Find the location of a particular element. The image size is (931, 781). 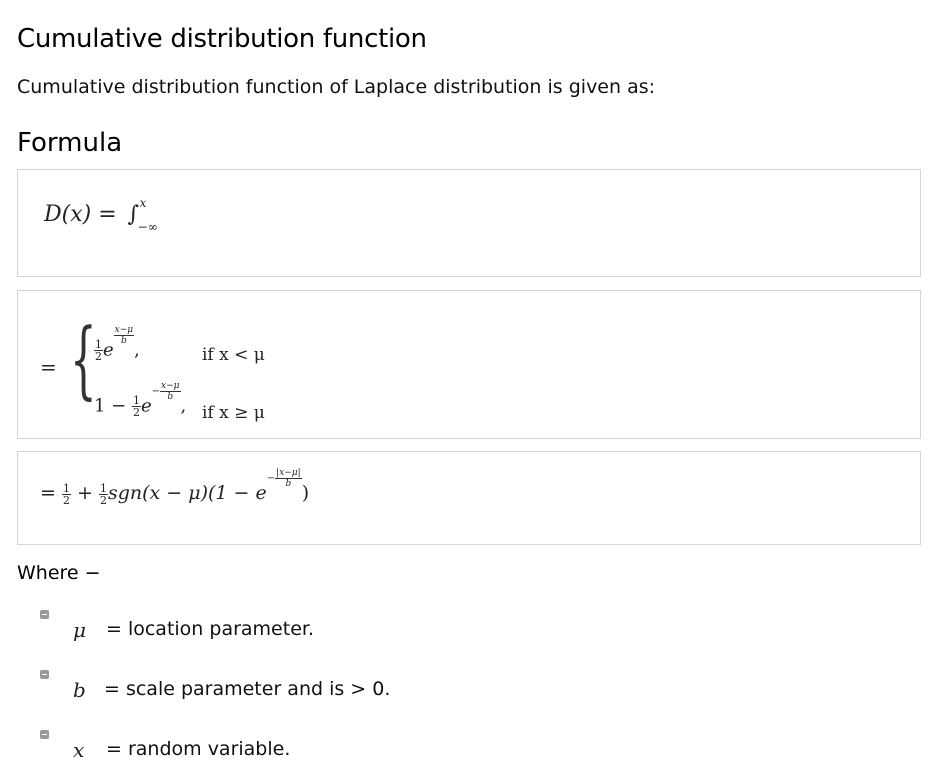

definition-symbol: x is located at coordinates (79, 750).